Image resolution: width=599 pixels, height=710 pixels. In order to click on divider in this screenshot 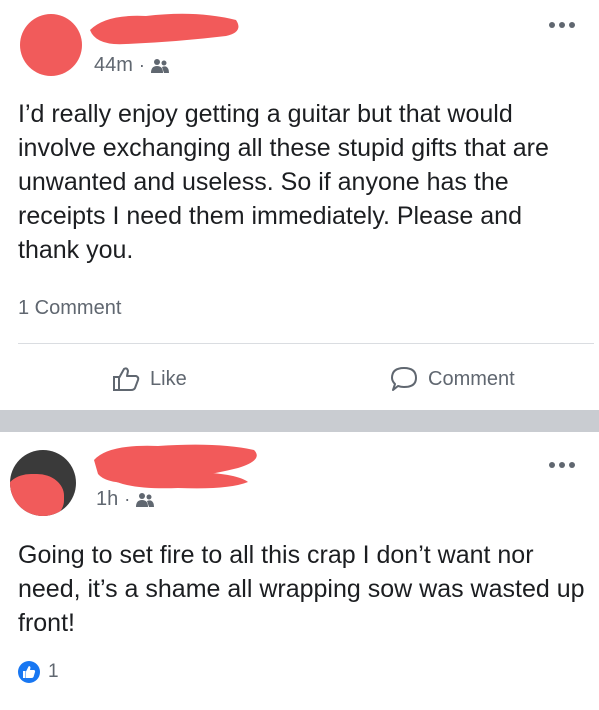, I will do `click(306, 343)`.